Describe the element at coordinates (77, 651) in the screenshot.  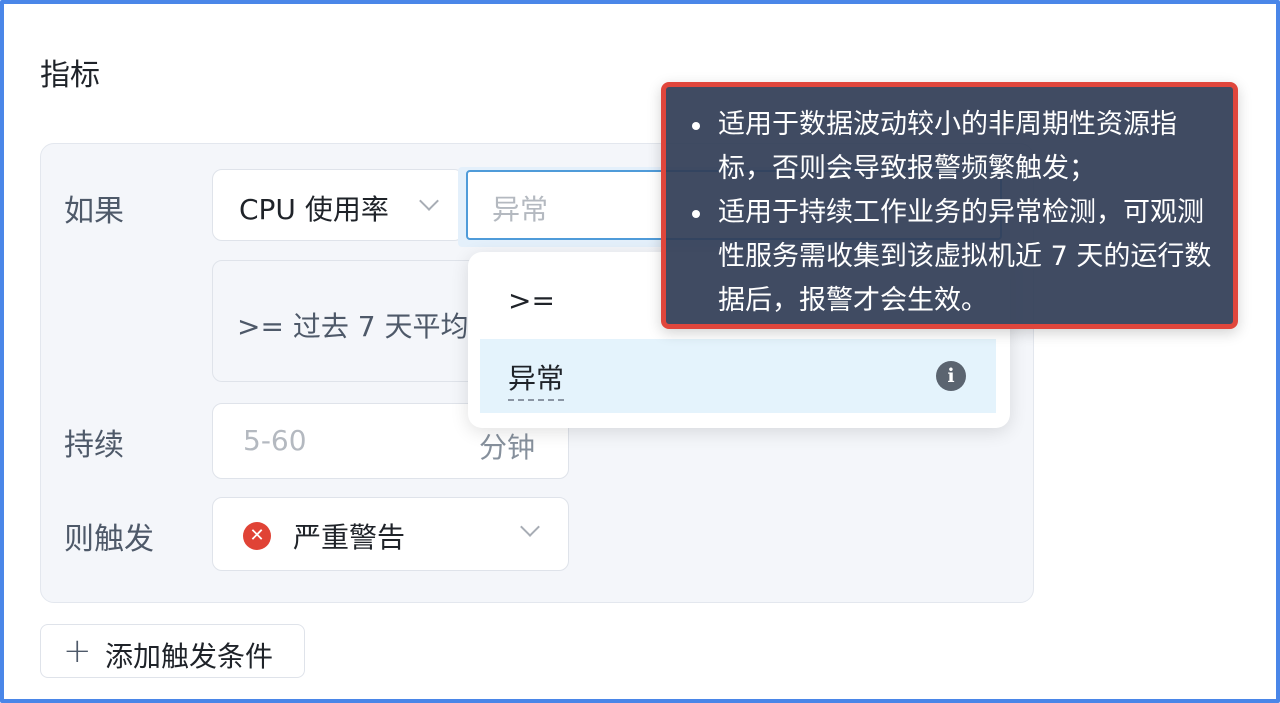
I see `plus-icon: +` at that location.